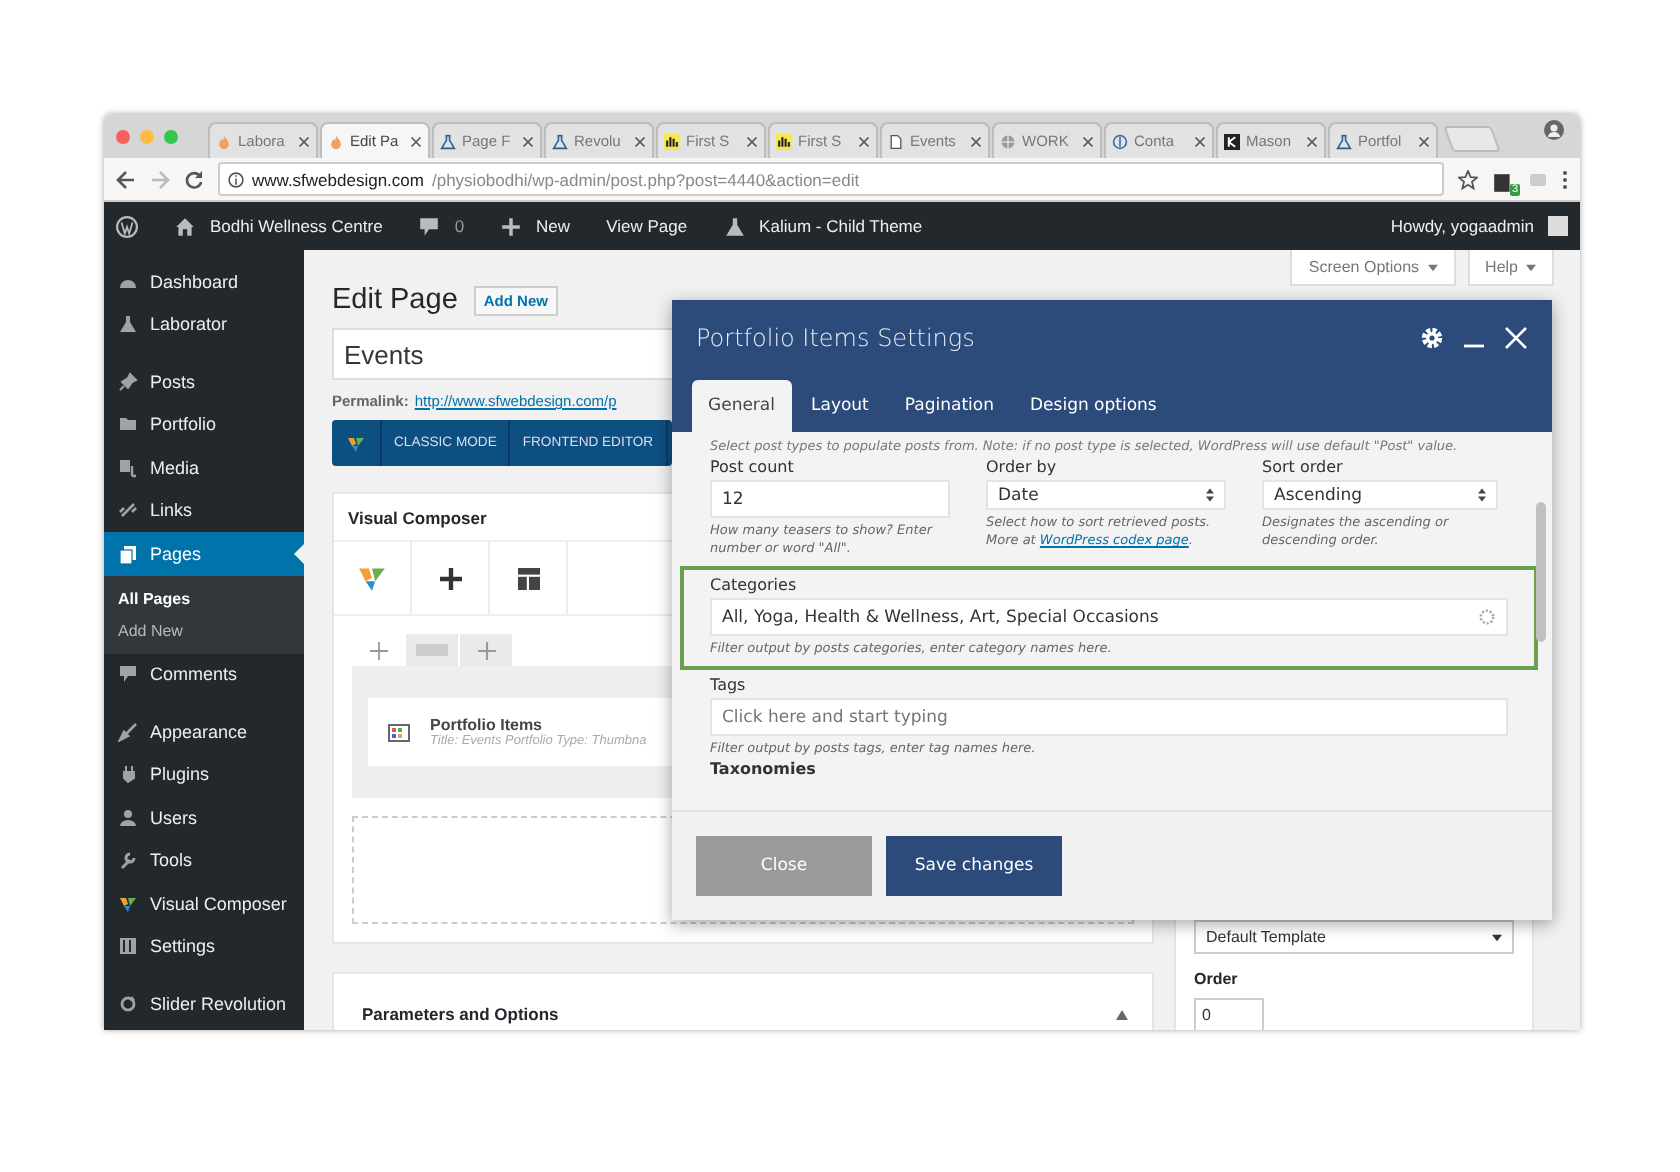 The image size is (1680, 1172). Describe the element at coordinates (417, 517) in the screenshot. I see `panel-title: Visual Composer` at that location.